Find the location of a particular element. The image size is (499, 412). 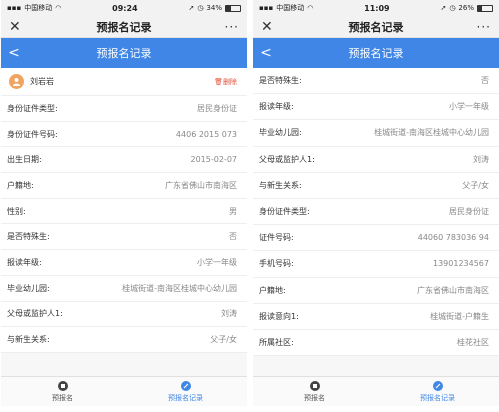

clock: 11:09 is located at coordinates (377, 8).